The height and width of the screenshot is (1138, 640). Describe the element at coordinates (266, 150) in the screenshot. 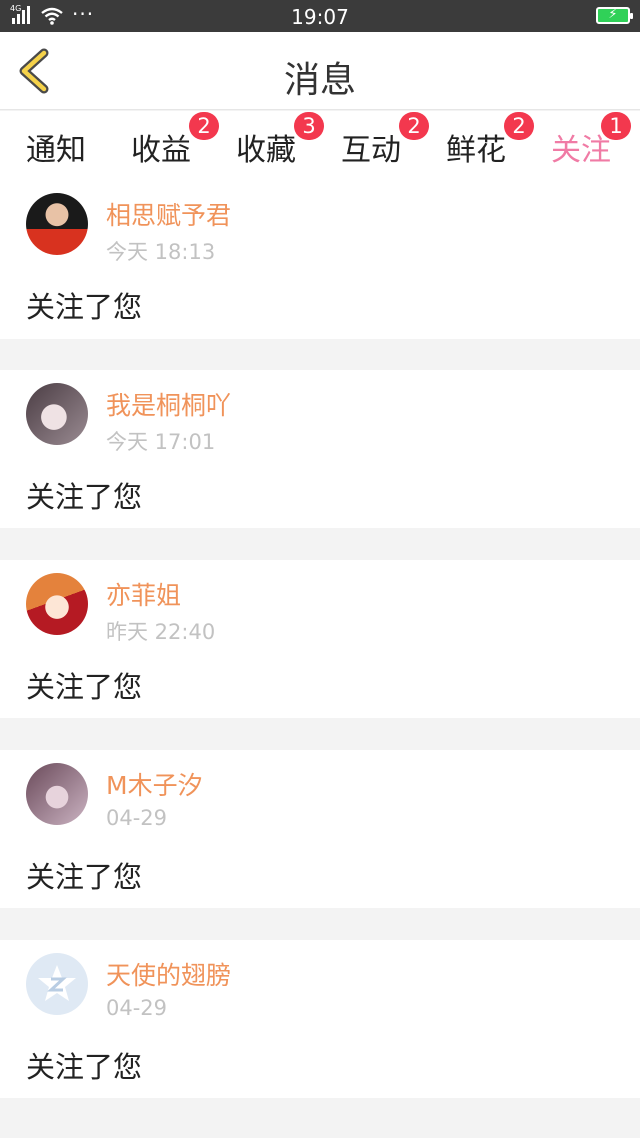

I see `tab-label: 收藏` at that location.